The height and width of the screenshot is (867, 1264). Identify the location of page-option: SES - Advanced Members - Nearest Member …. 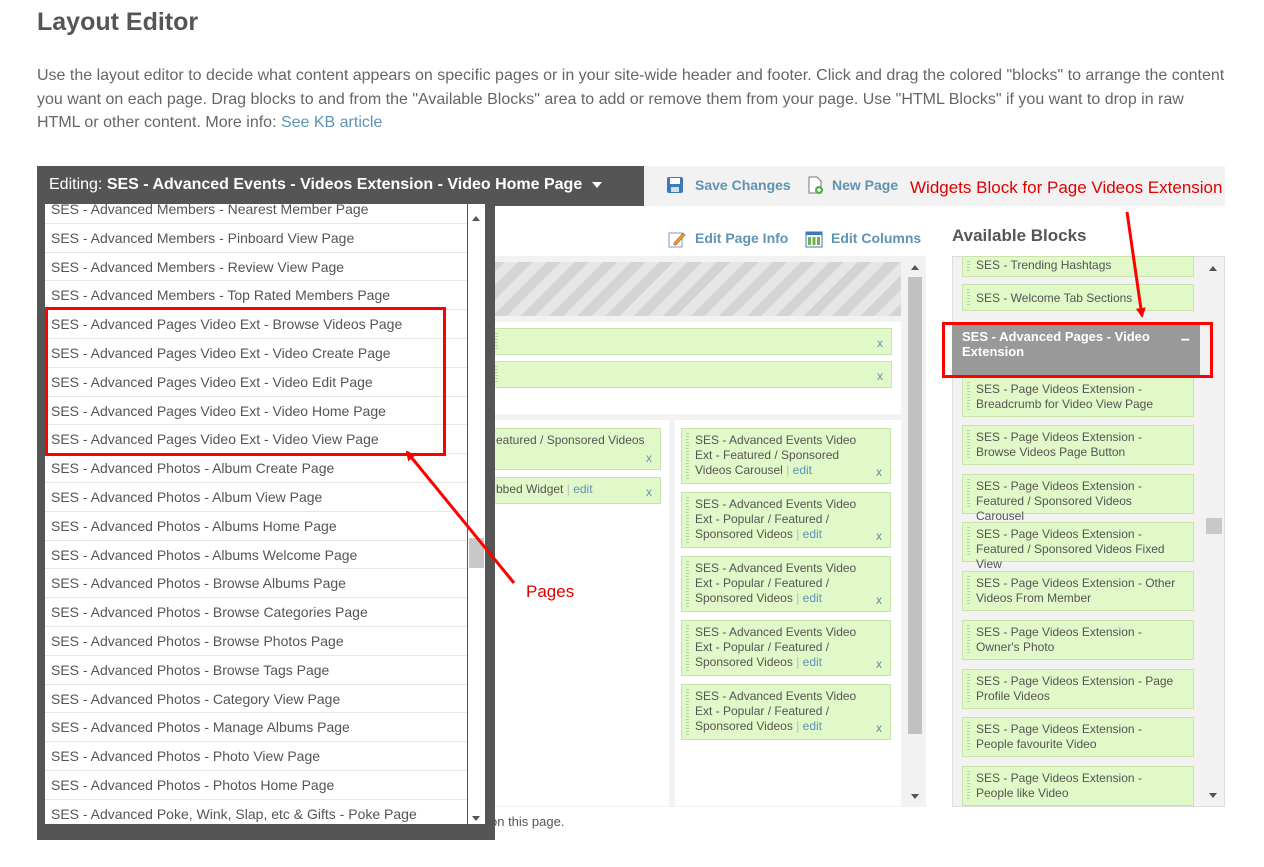
(256, 214).